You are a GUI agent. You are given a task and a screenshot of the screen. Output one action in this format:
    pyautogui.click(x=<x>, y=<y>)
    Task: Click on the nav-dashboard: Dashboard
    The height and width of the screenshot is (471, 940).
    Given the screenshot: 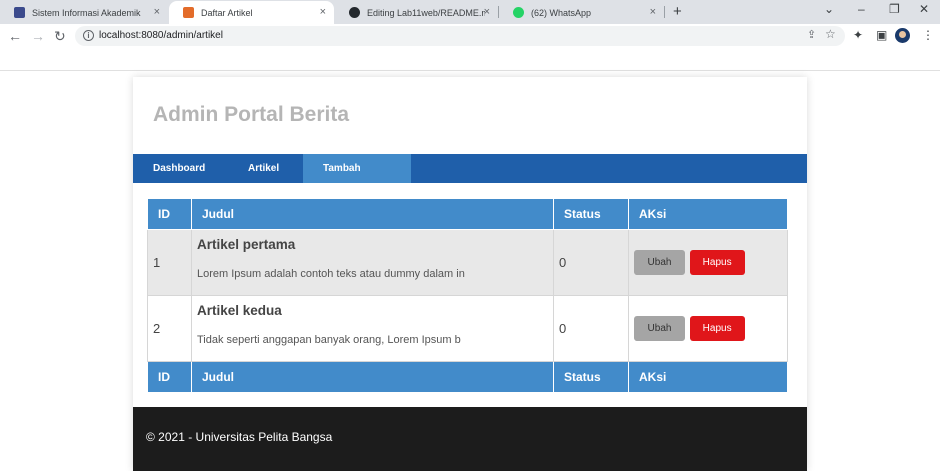 What is the action you would take?
    pyautogui.click(x=178, y=168)
    